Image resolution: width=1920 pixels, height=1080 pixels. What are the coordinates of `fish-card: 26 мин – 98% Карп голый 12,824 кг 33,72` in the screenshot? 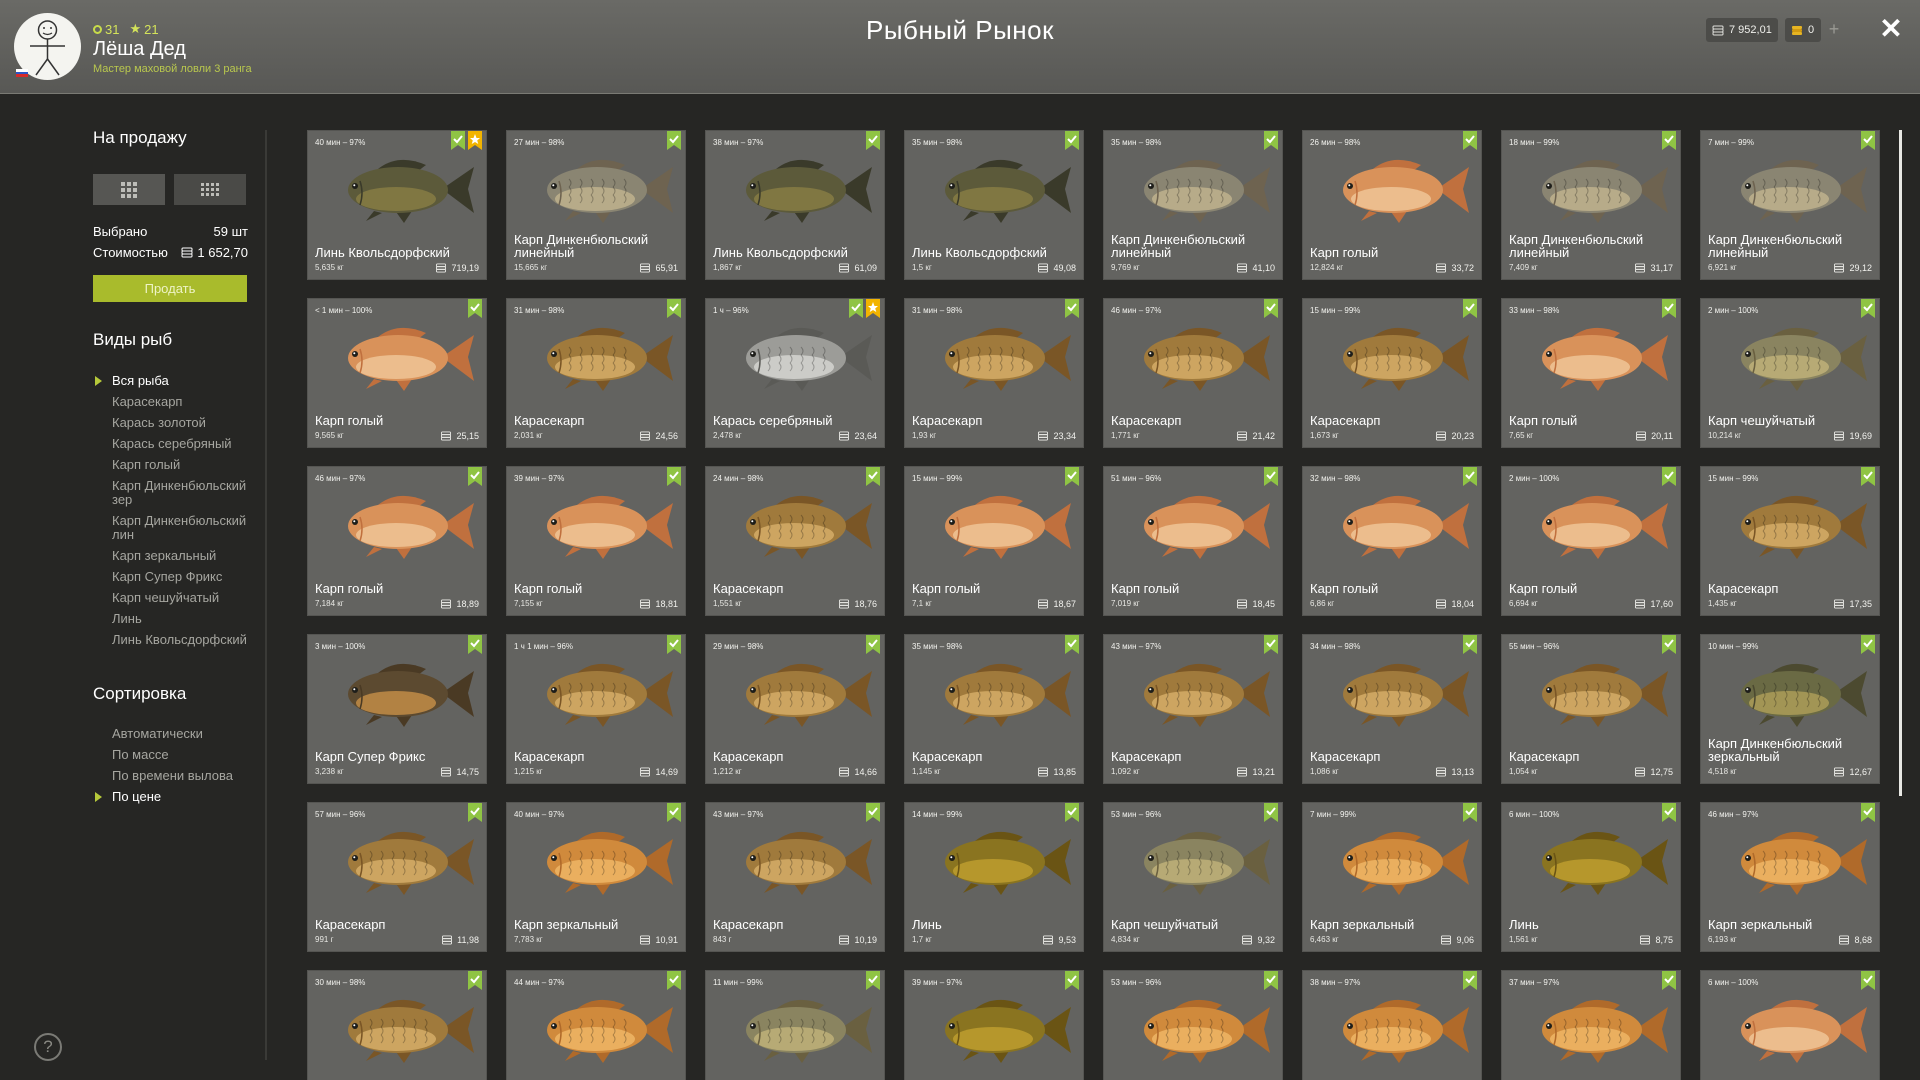 It's located at (1392, 205).